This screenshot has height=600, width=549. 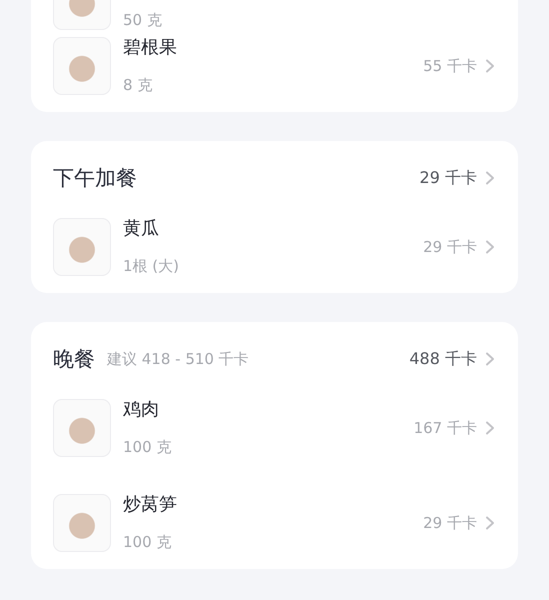 What do you see at coordinates (178, 359) in the screenshot?
I see `calorie-suggestion: 建议 418 - 510 千卡` at bounding box center [178, 359].